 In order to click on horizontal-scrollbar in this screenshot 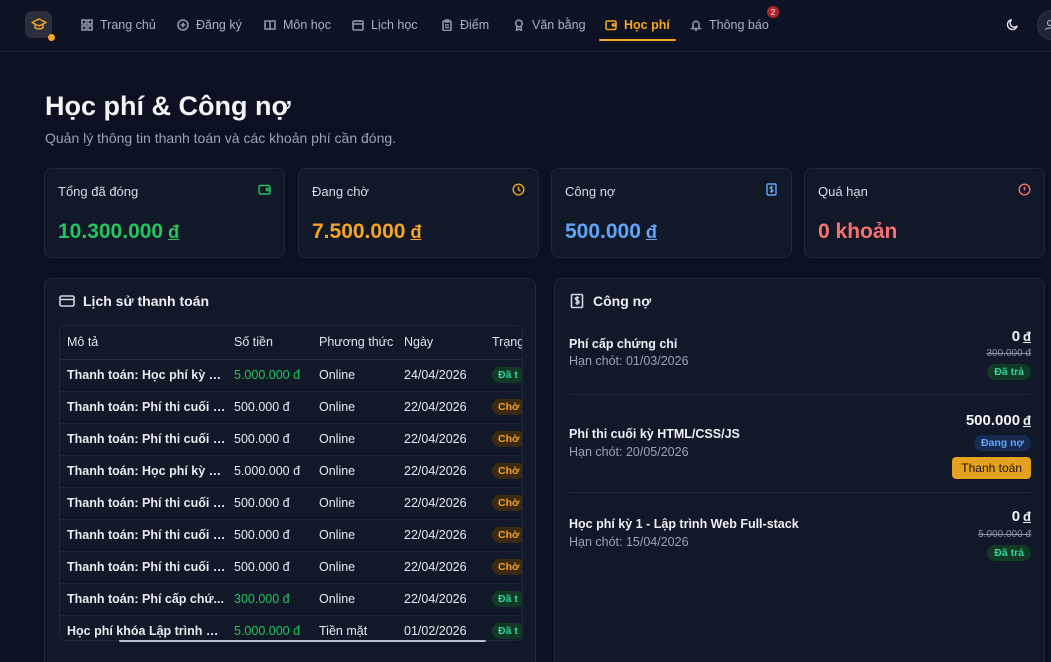, I will do `click(302, 641)`.